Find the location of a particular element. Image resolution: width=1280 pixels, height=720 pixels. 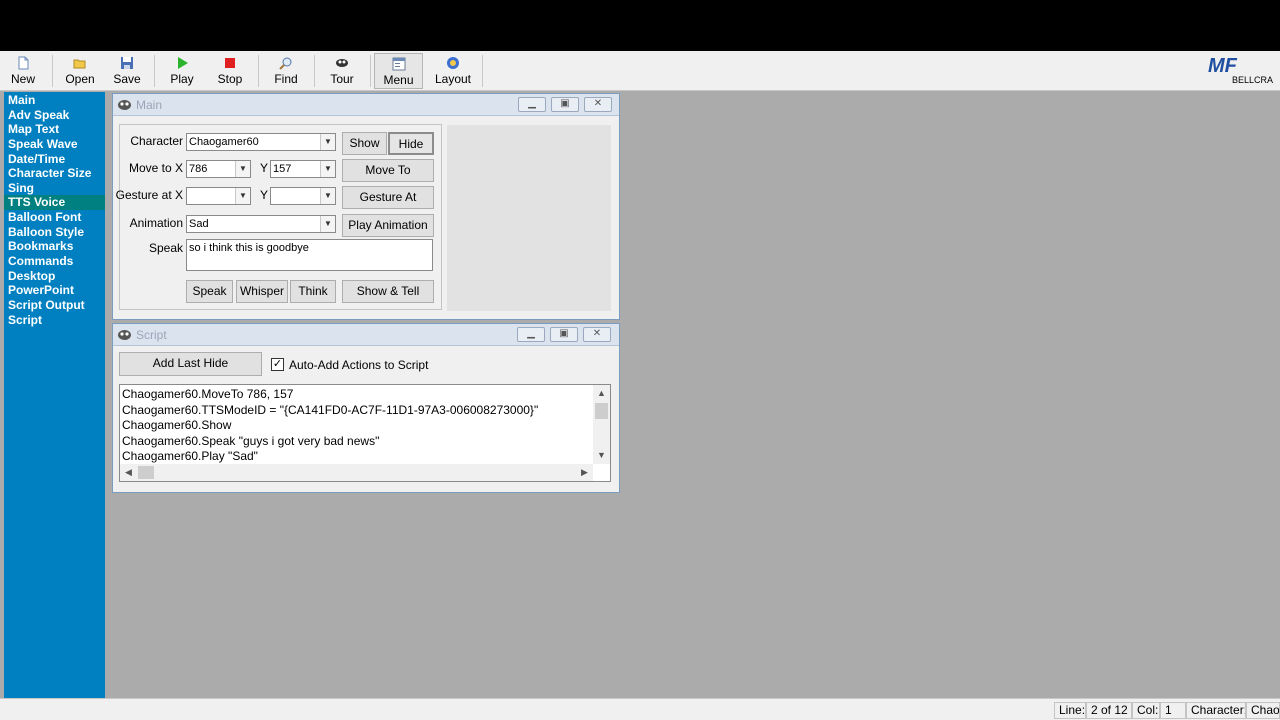

play-animation-button: Play Animation is located at coordinates (388, 225).